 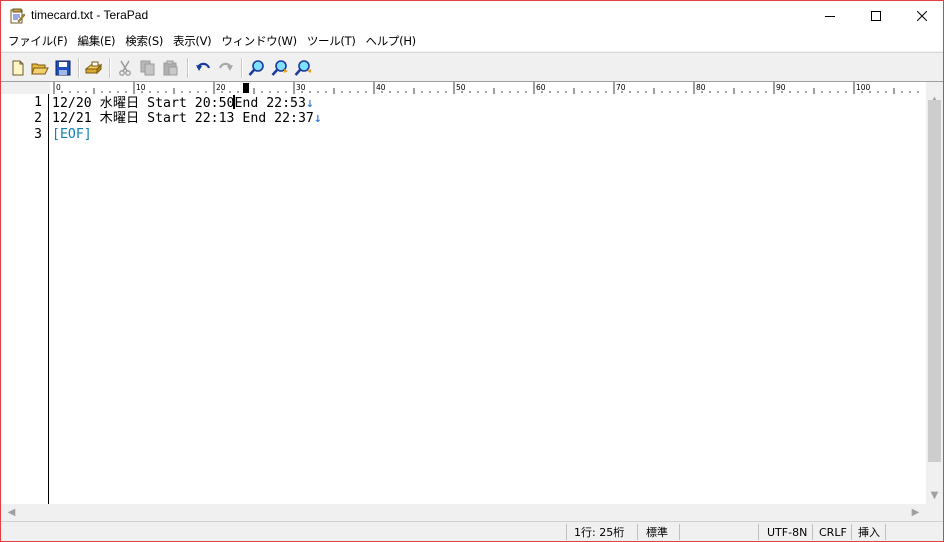 I want to click on ruler-caret-marker, so click(x=246, y=88).